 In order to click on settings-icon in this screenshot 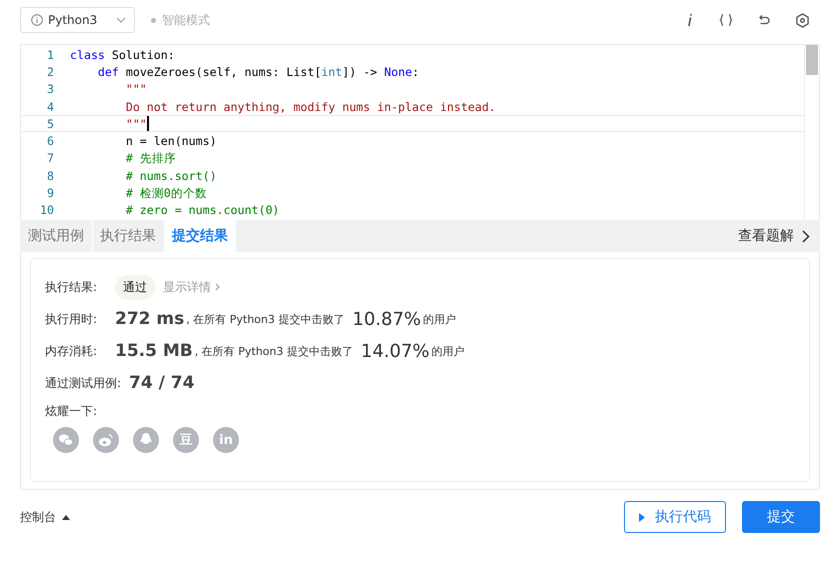, I will do `click(802, 20)`.